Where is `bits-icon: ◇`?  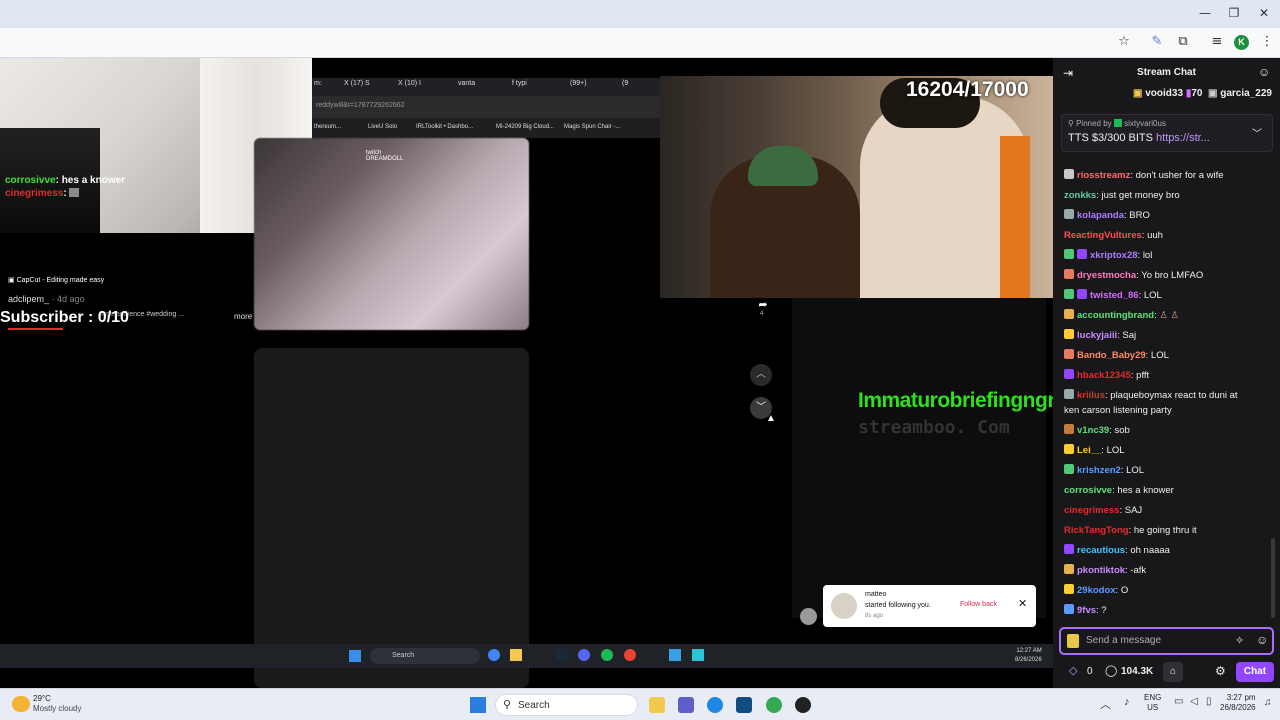
bits-icon: ◇ is located at coordinates (1073, 670).